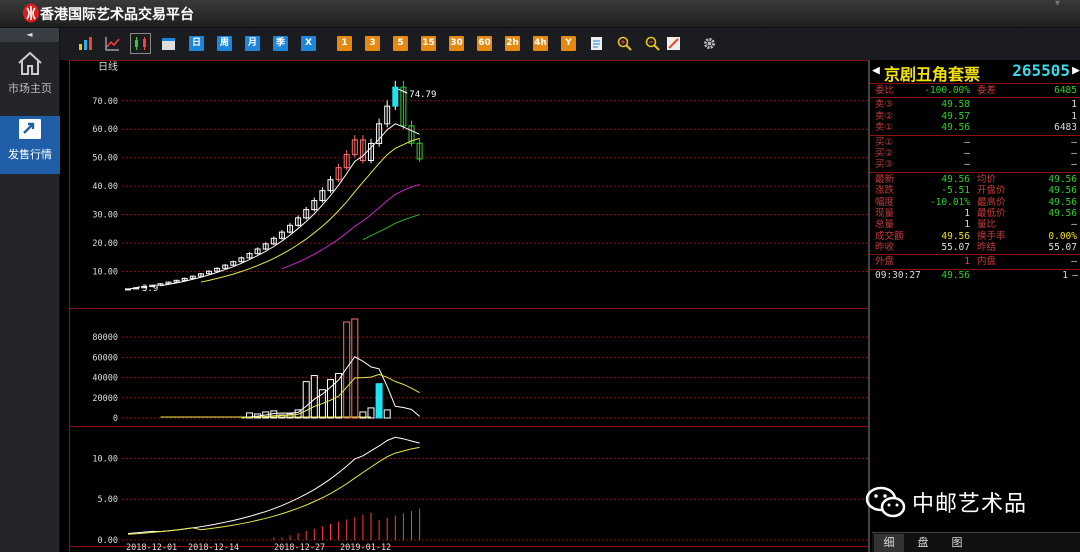 This screenshot has height=552, width=1080. What do you see at coordinates (975, 190) in the screenshot?
I see `stat-row: 涨跌 -5.51 开盘价 49.56` at bounding box center [975, 190].